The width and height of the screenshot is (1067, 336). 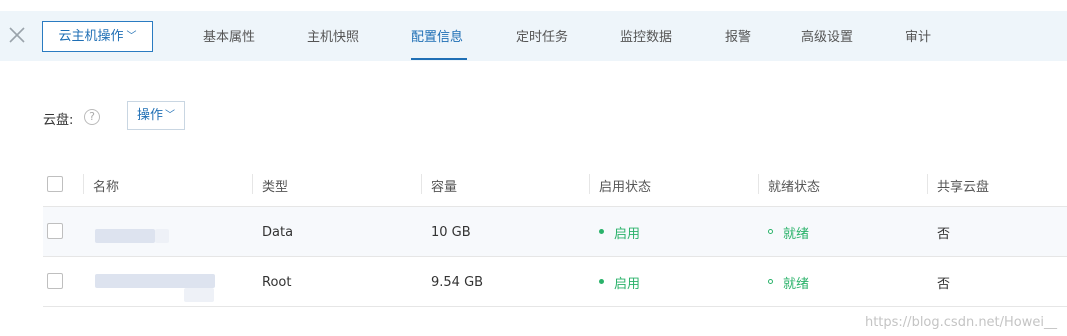 What do you see at coordinates (17, 35) in the screenshot?
I see `close-icon` at bounding box center [17, 35].